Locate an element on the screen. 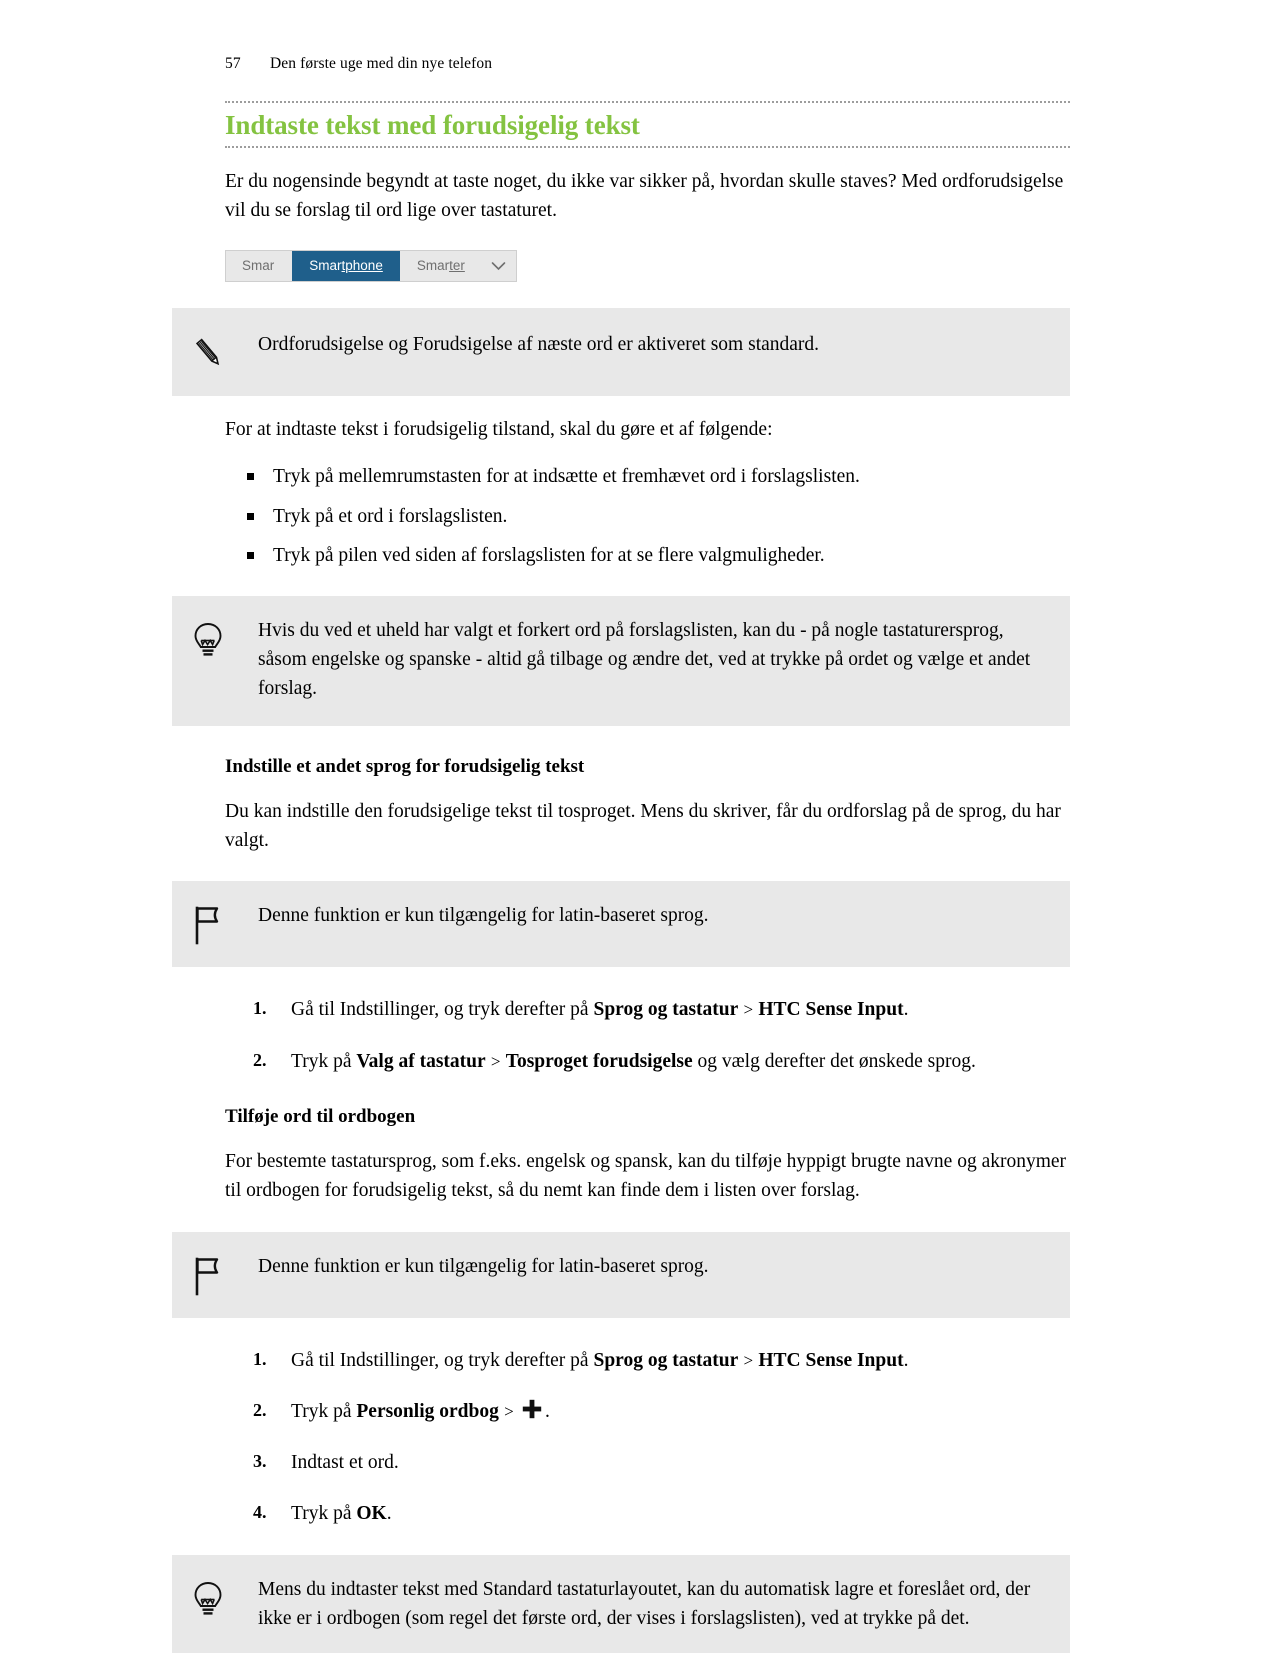 This screenshot has width=1275, height=1653. suggestion-underlined-2: ter is located at coordinates (457, 266).